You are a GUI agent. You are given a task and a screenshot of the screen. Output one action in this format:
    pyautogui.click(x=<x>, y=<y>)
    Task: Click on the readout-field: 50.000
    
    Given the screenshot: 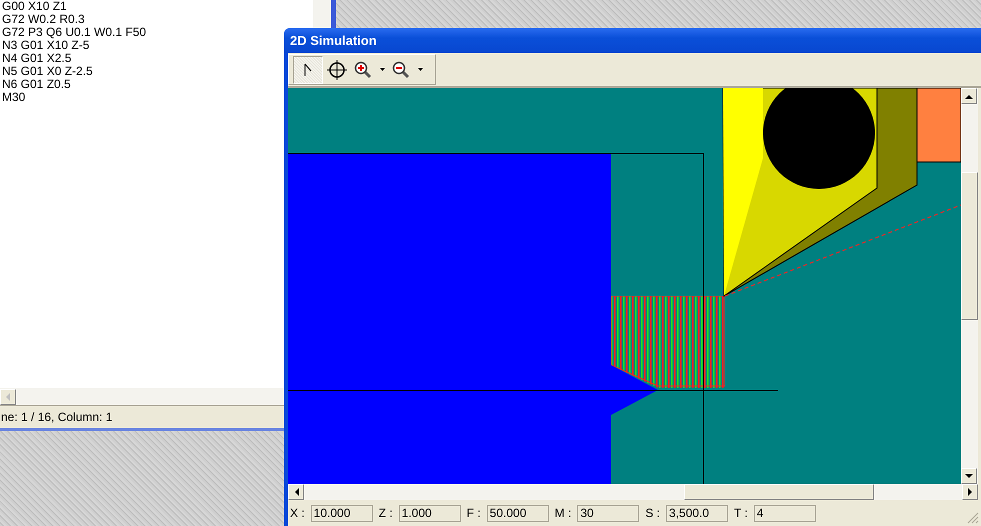 What is the action you would take?
    pyautogui.click(x=517, y=513)
    